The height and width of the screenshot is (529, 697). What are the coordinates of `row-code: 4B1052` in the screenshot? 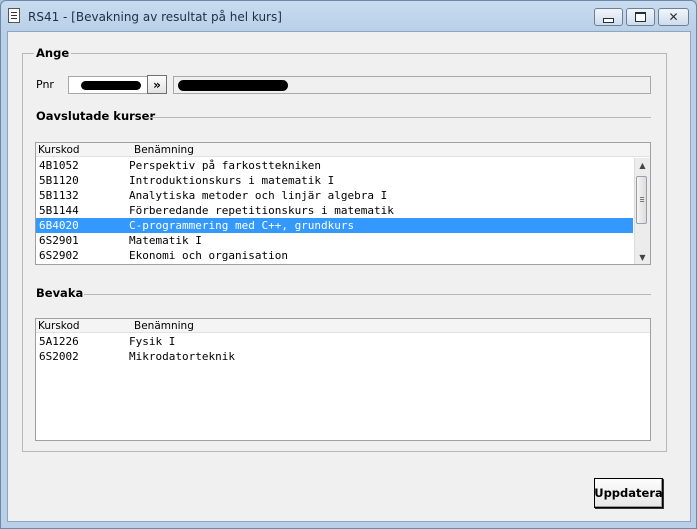 It's located at (59, 165).